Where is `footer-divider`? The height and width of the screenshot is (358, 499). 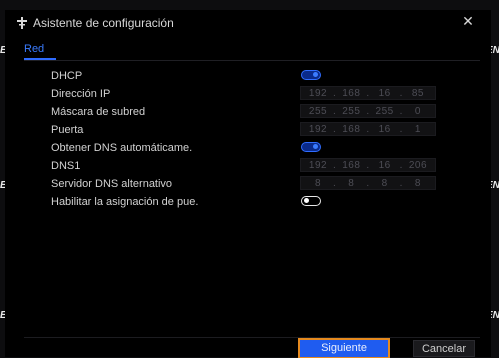
footer-divider is located at coordinates (252, 337).